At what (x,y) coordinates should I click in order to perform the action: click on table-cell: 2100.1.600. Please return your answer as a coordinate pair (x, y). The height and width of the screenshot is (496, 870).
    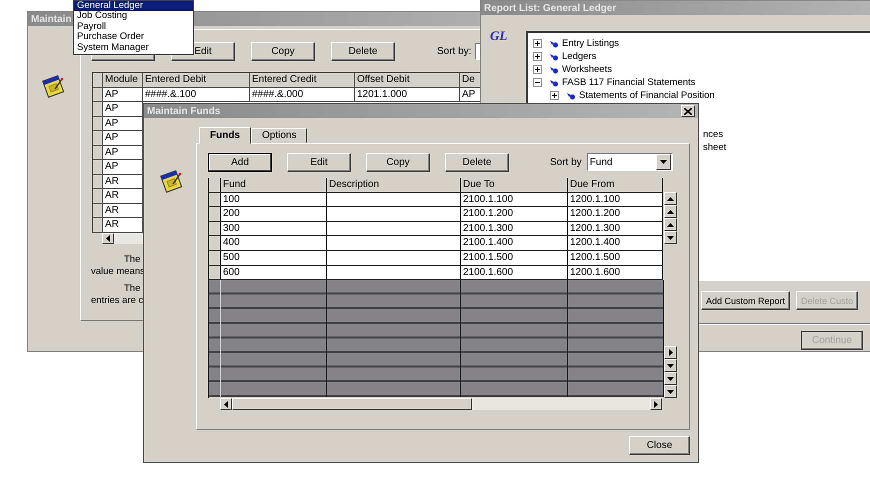
    Looking at the image, I should click on (514, 273).